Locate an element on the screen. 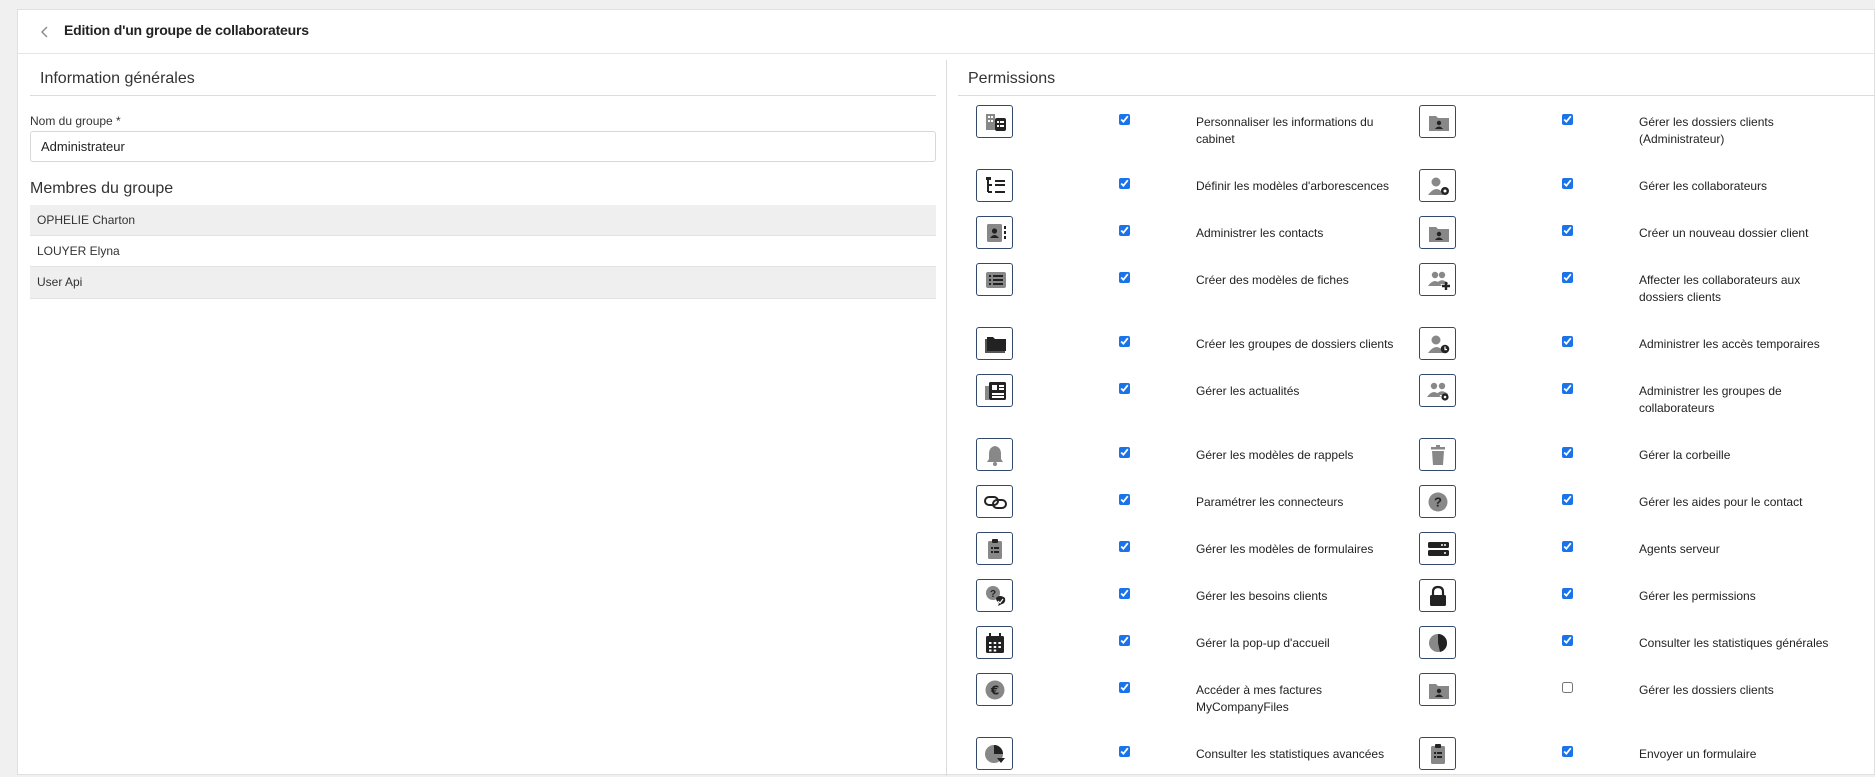  euro-icon: € is located at coordinates (994, 689).